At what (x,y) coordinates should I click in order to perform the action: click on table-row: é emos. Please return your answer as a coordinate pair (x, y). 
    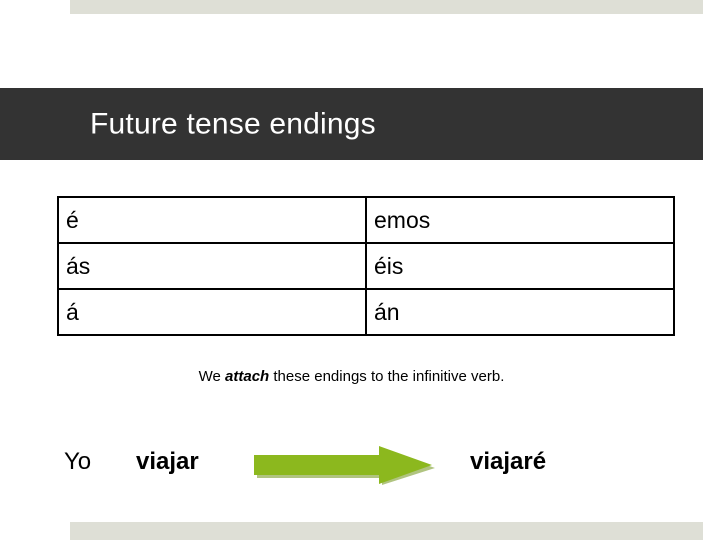
    Looking at the image, I should click on (366, 220).